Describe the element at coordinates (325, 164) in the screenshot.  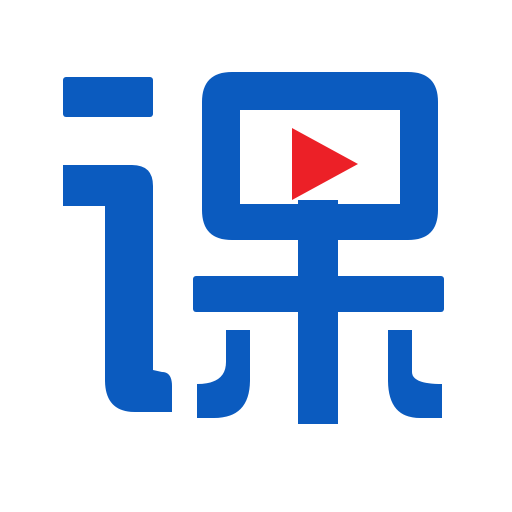
I see `play-icon` at that location.